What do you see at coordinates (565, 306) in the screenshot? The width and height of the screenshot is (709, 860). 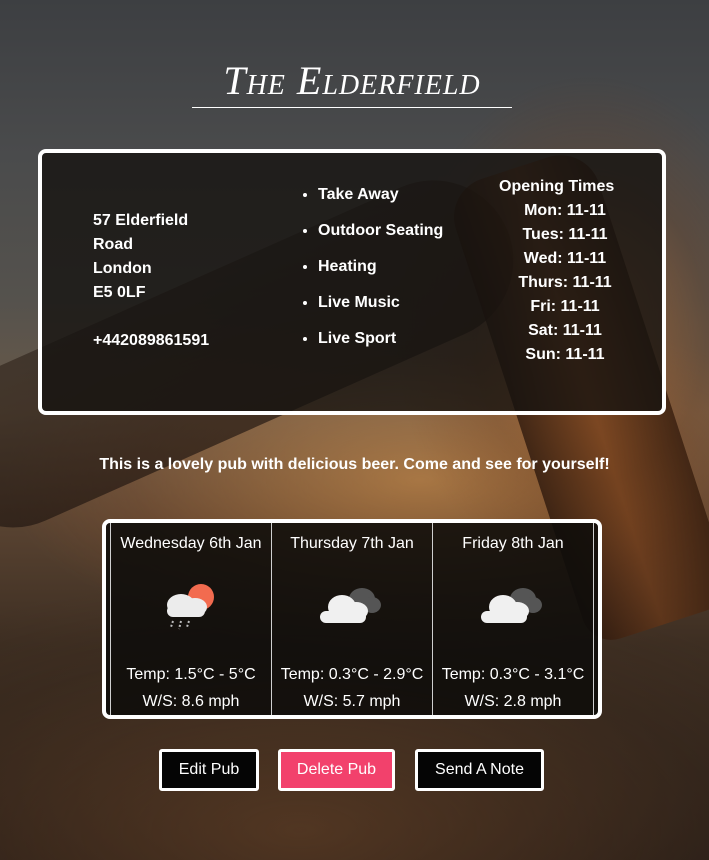 I see `opening-day: Fri: 11-11` at bounding box center [565, 306].